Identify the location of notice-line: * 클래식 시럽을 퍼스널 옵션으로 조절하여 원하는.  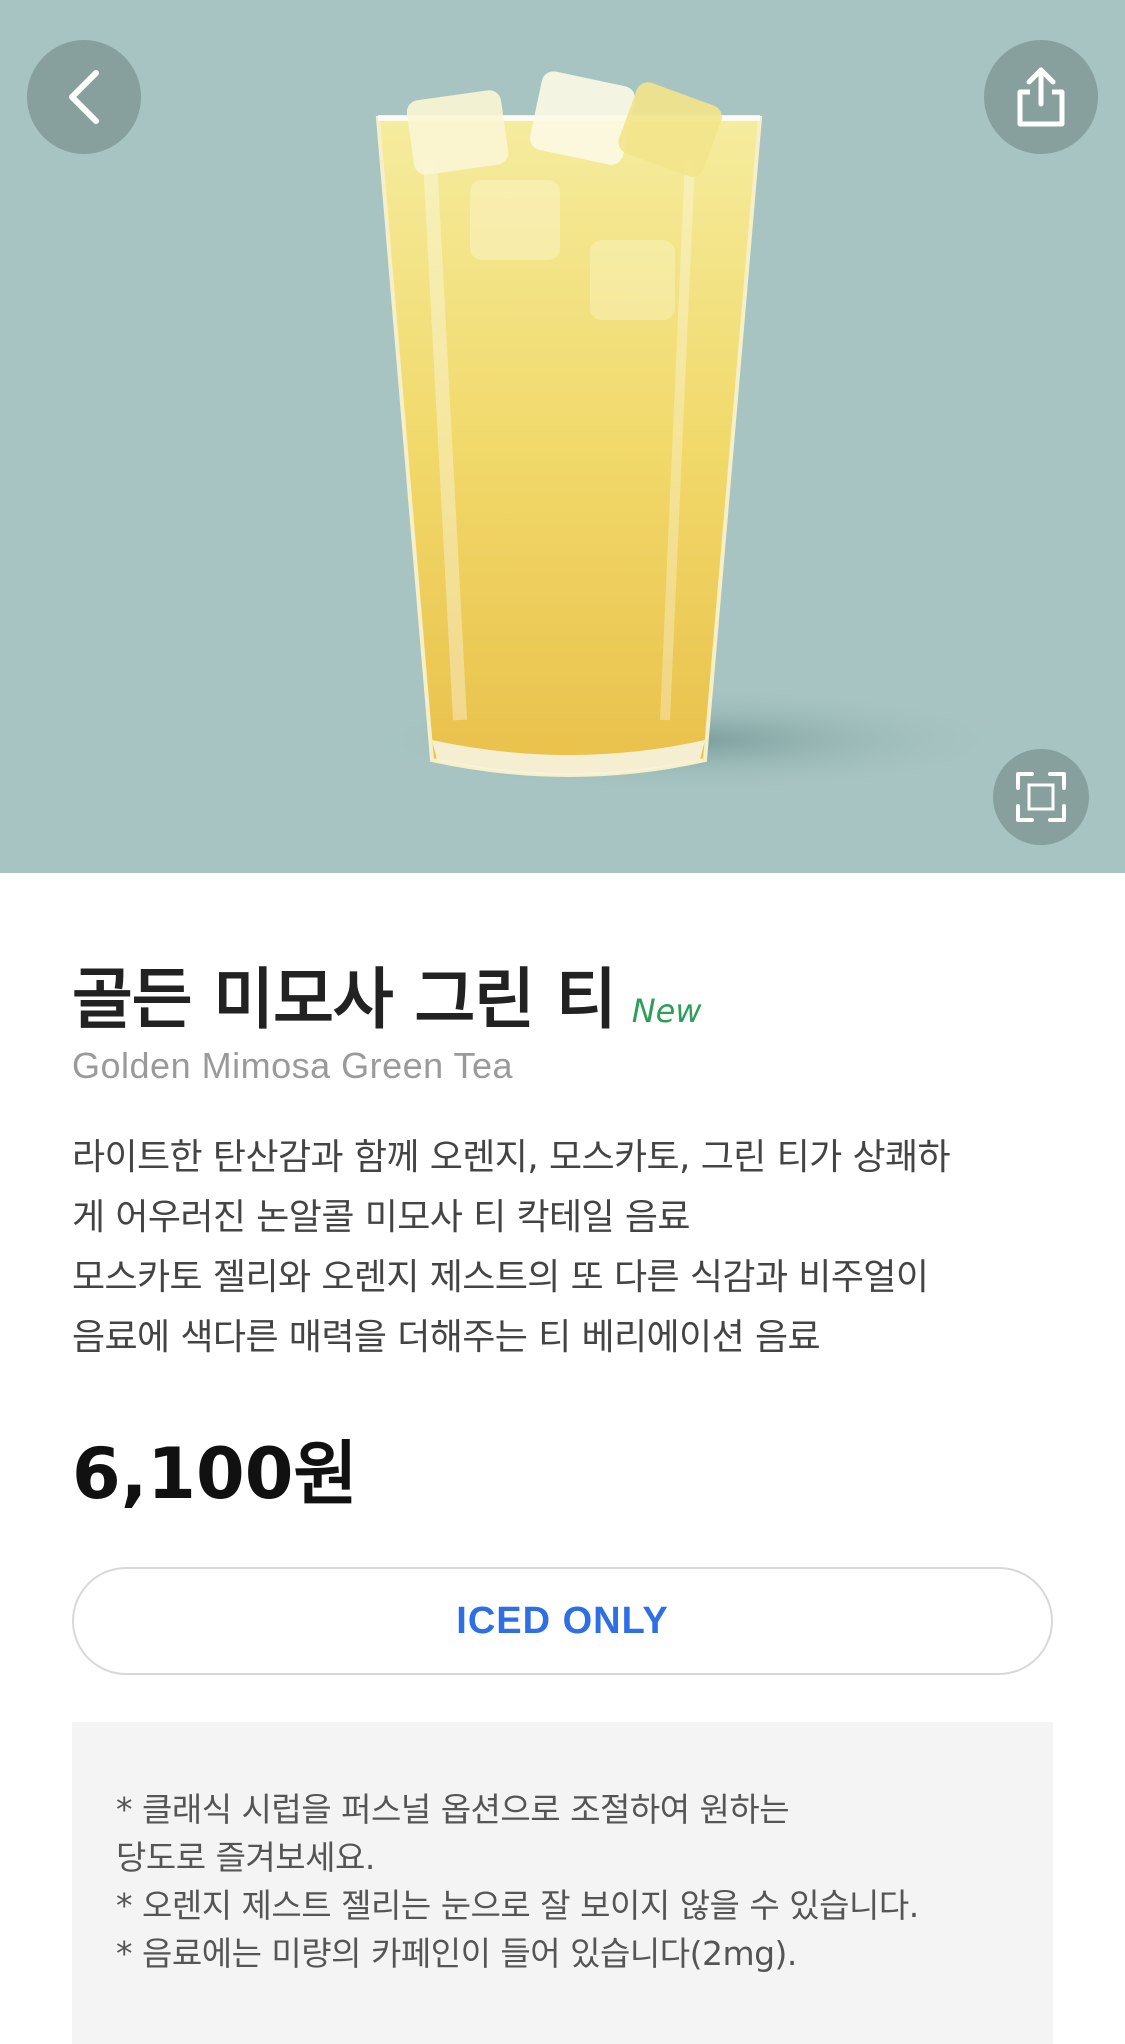
(453, 1809).